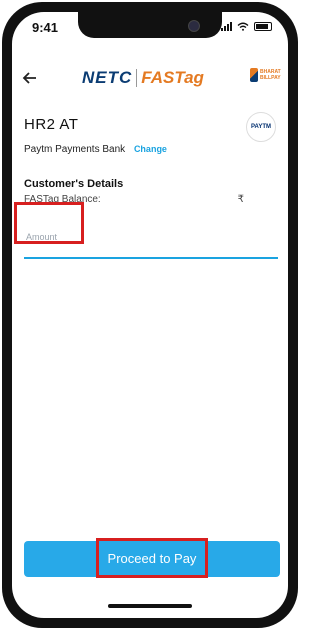  Describe the element at coordinates (150, 25) in the screenshot. I see `notch` at that location.